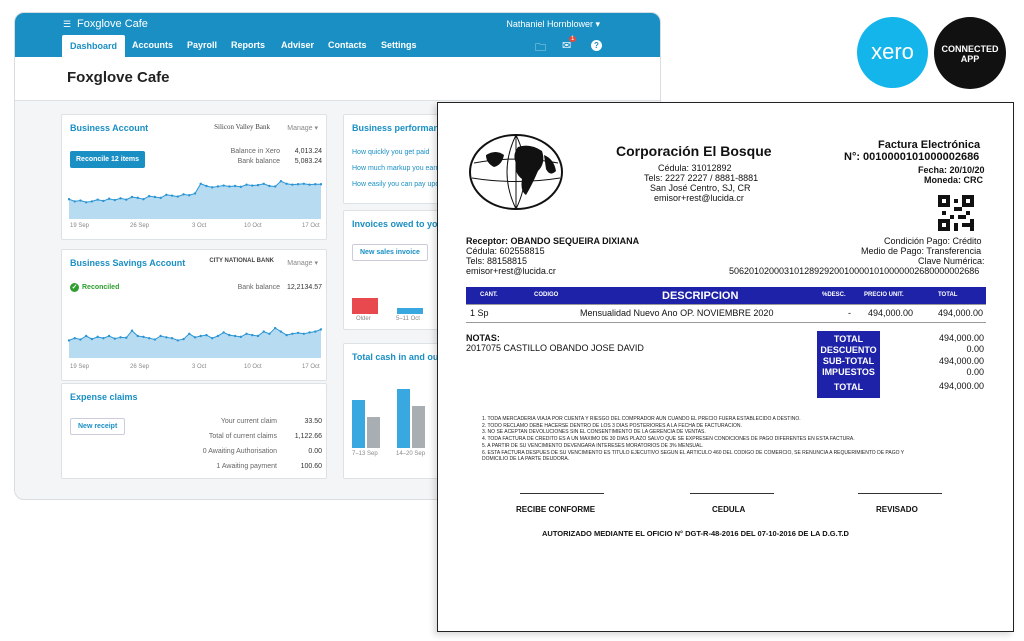  I want to click on receptor-text: Receptor: OBANDO SEQUEIRA DIXIANA, so click(553, 241).